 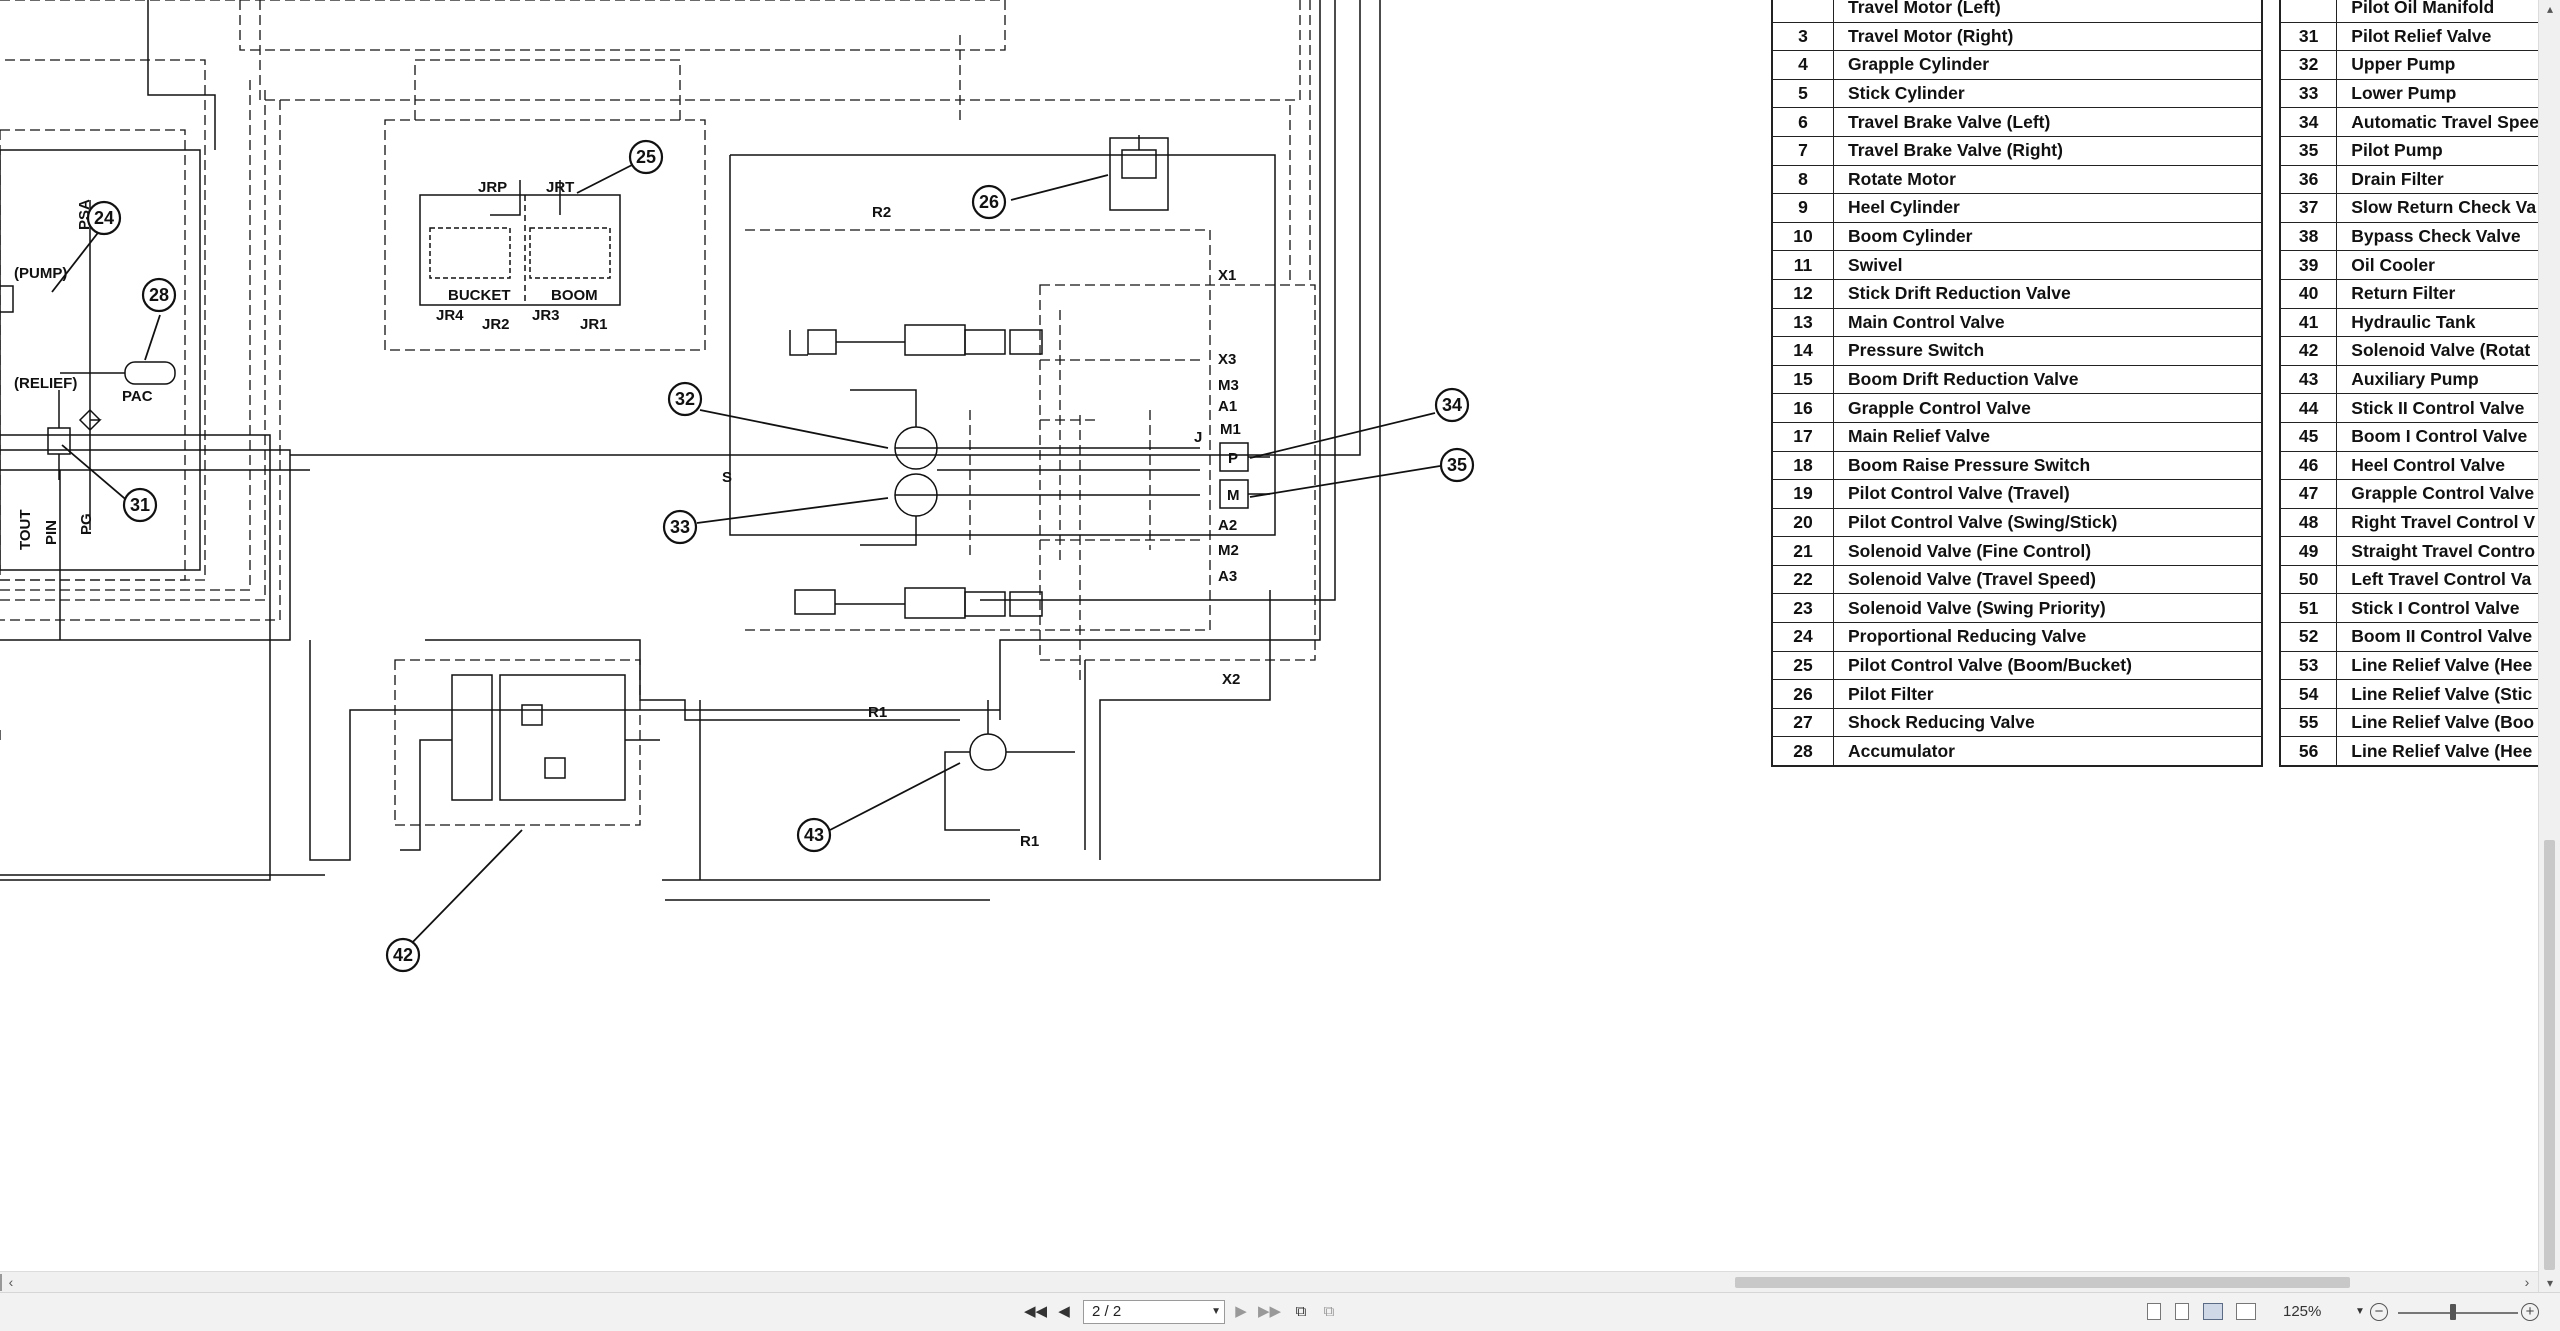 I want to click on legend-number: 13, so click(x=1803, y=323).